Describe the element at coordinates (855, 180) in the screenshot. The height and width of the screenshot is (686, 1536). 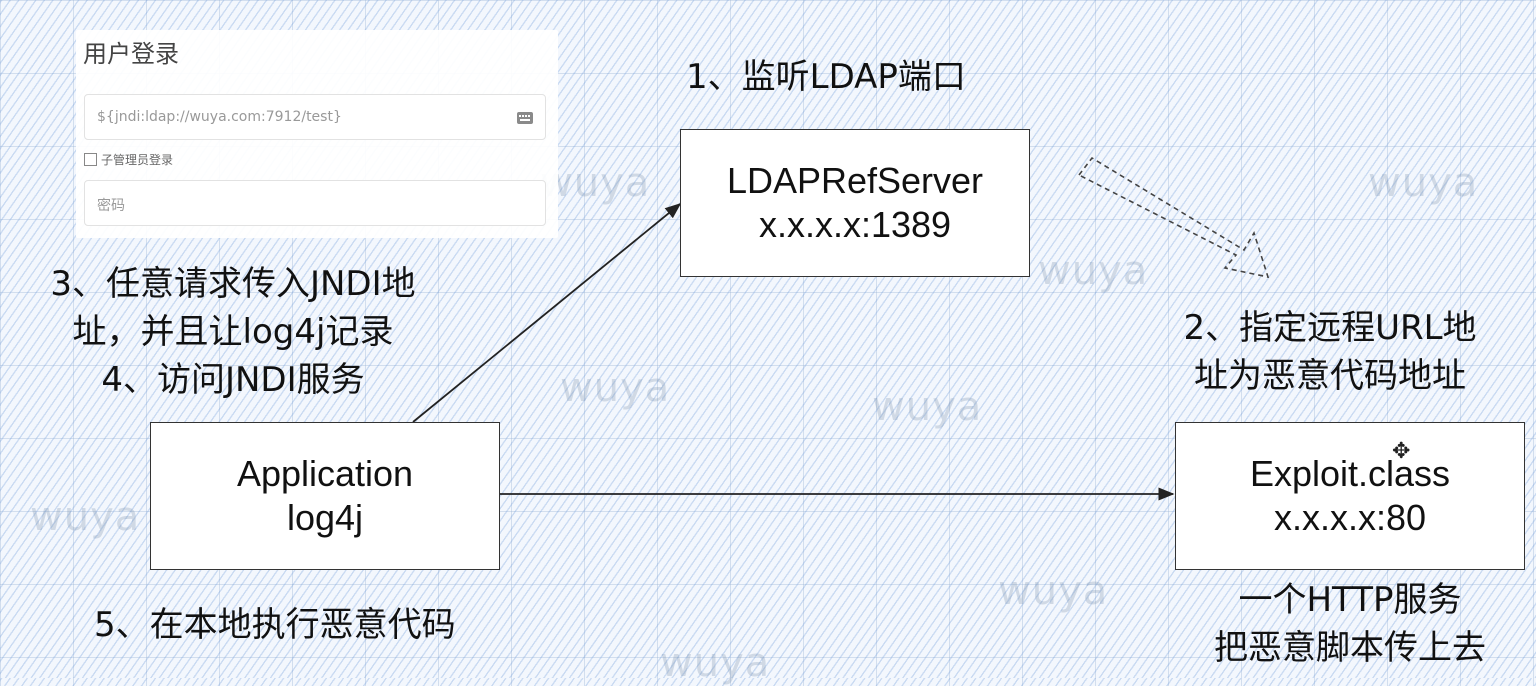
I see `ldap-server-name: LDAPRefServer` at that location.